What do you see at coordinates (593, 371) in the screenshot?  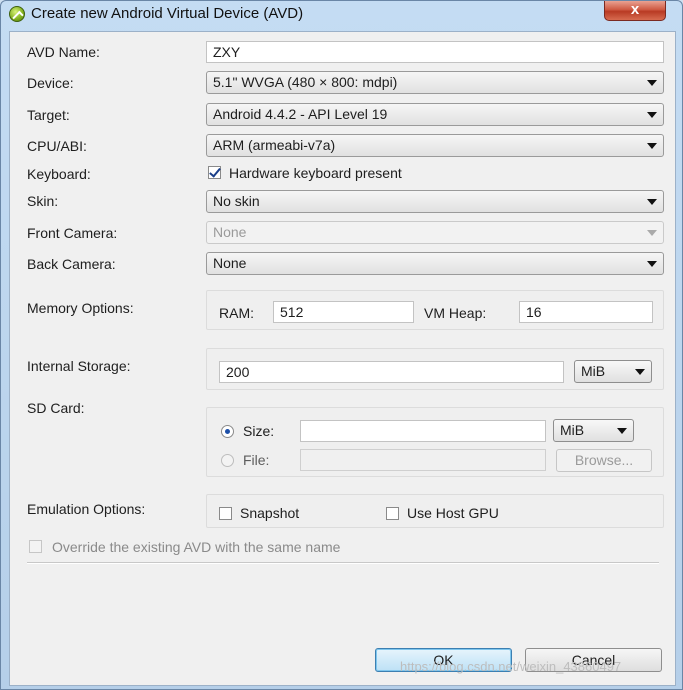 I see `internal-storage-unit-value: MiB` at bounding box center [593, 371].